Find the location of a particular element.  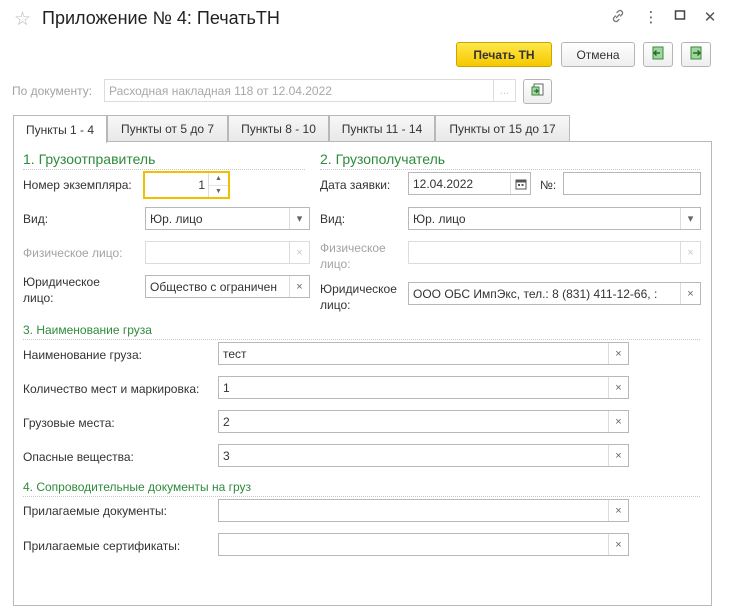

shipper-legal-field: Общество с ограничен × is located at coordinates (227, 286).